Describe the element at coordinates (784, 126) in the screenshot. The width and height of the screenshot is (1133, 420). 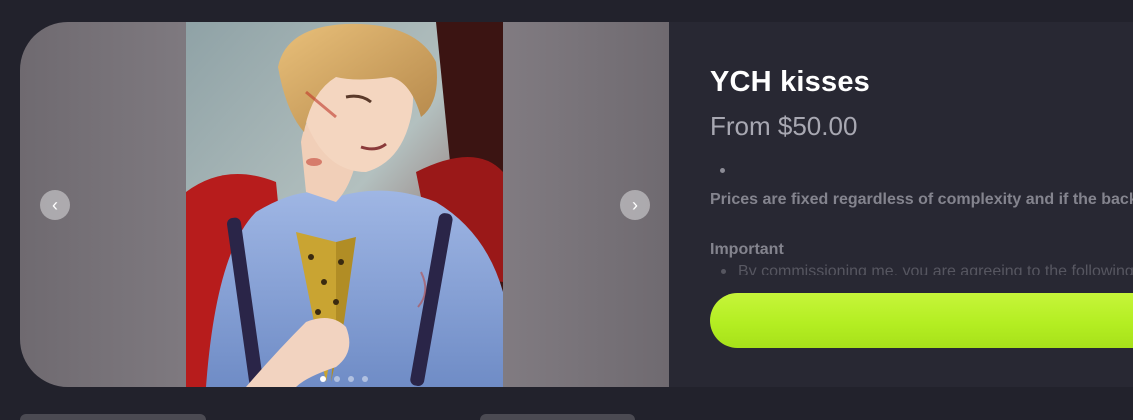
I see `product-price: From $50.00` at that location.